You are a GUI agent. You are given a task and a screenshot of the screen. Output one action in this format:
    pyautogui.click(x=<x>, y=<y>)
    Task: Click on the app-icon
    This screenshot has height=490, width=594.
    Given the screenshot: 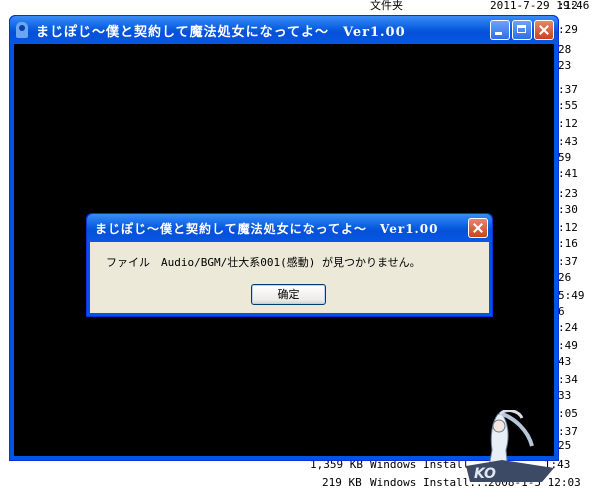 What is the action you would take?
    pyautogui.click(x=22, y=30)
    